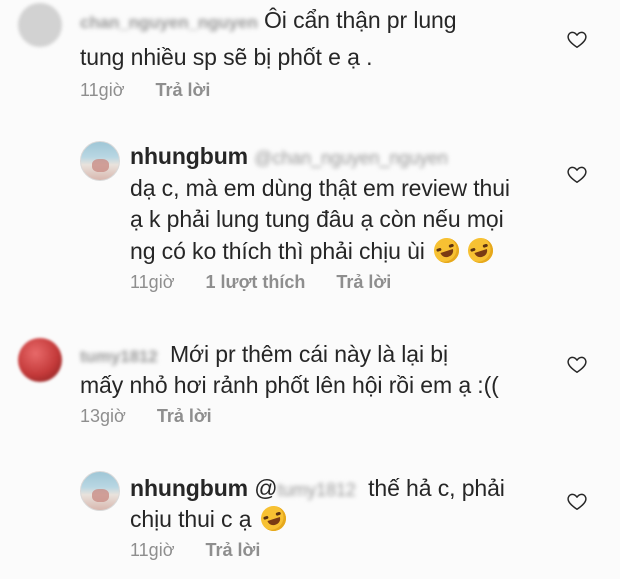 The height and width of the screenshot is (579, 620). I want to click on mention: @chan_nguyen_nguyen, so click(351, 158).